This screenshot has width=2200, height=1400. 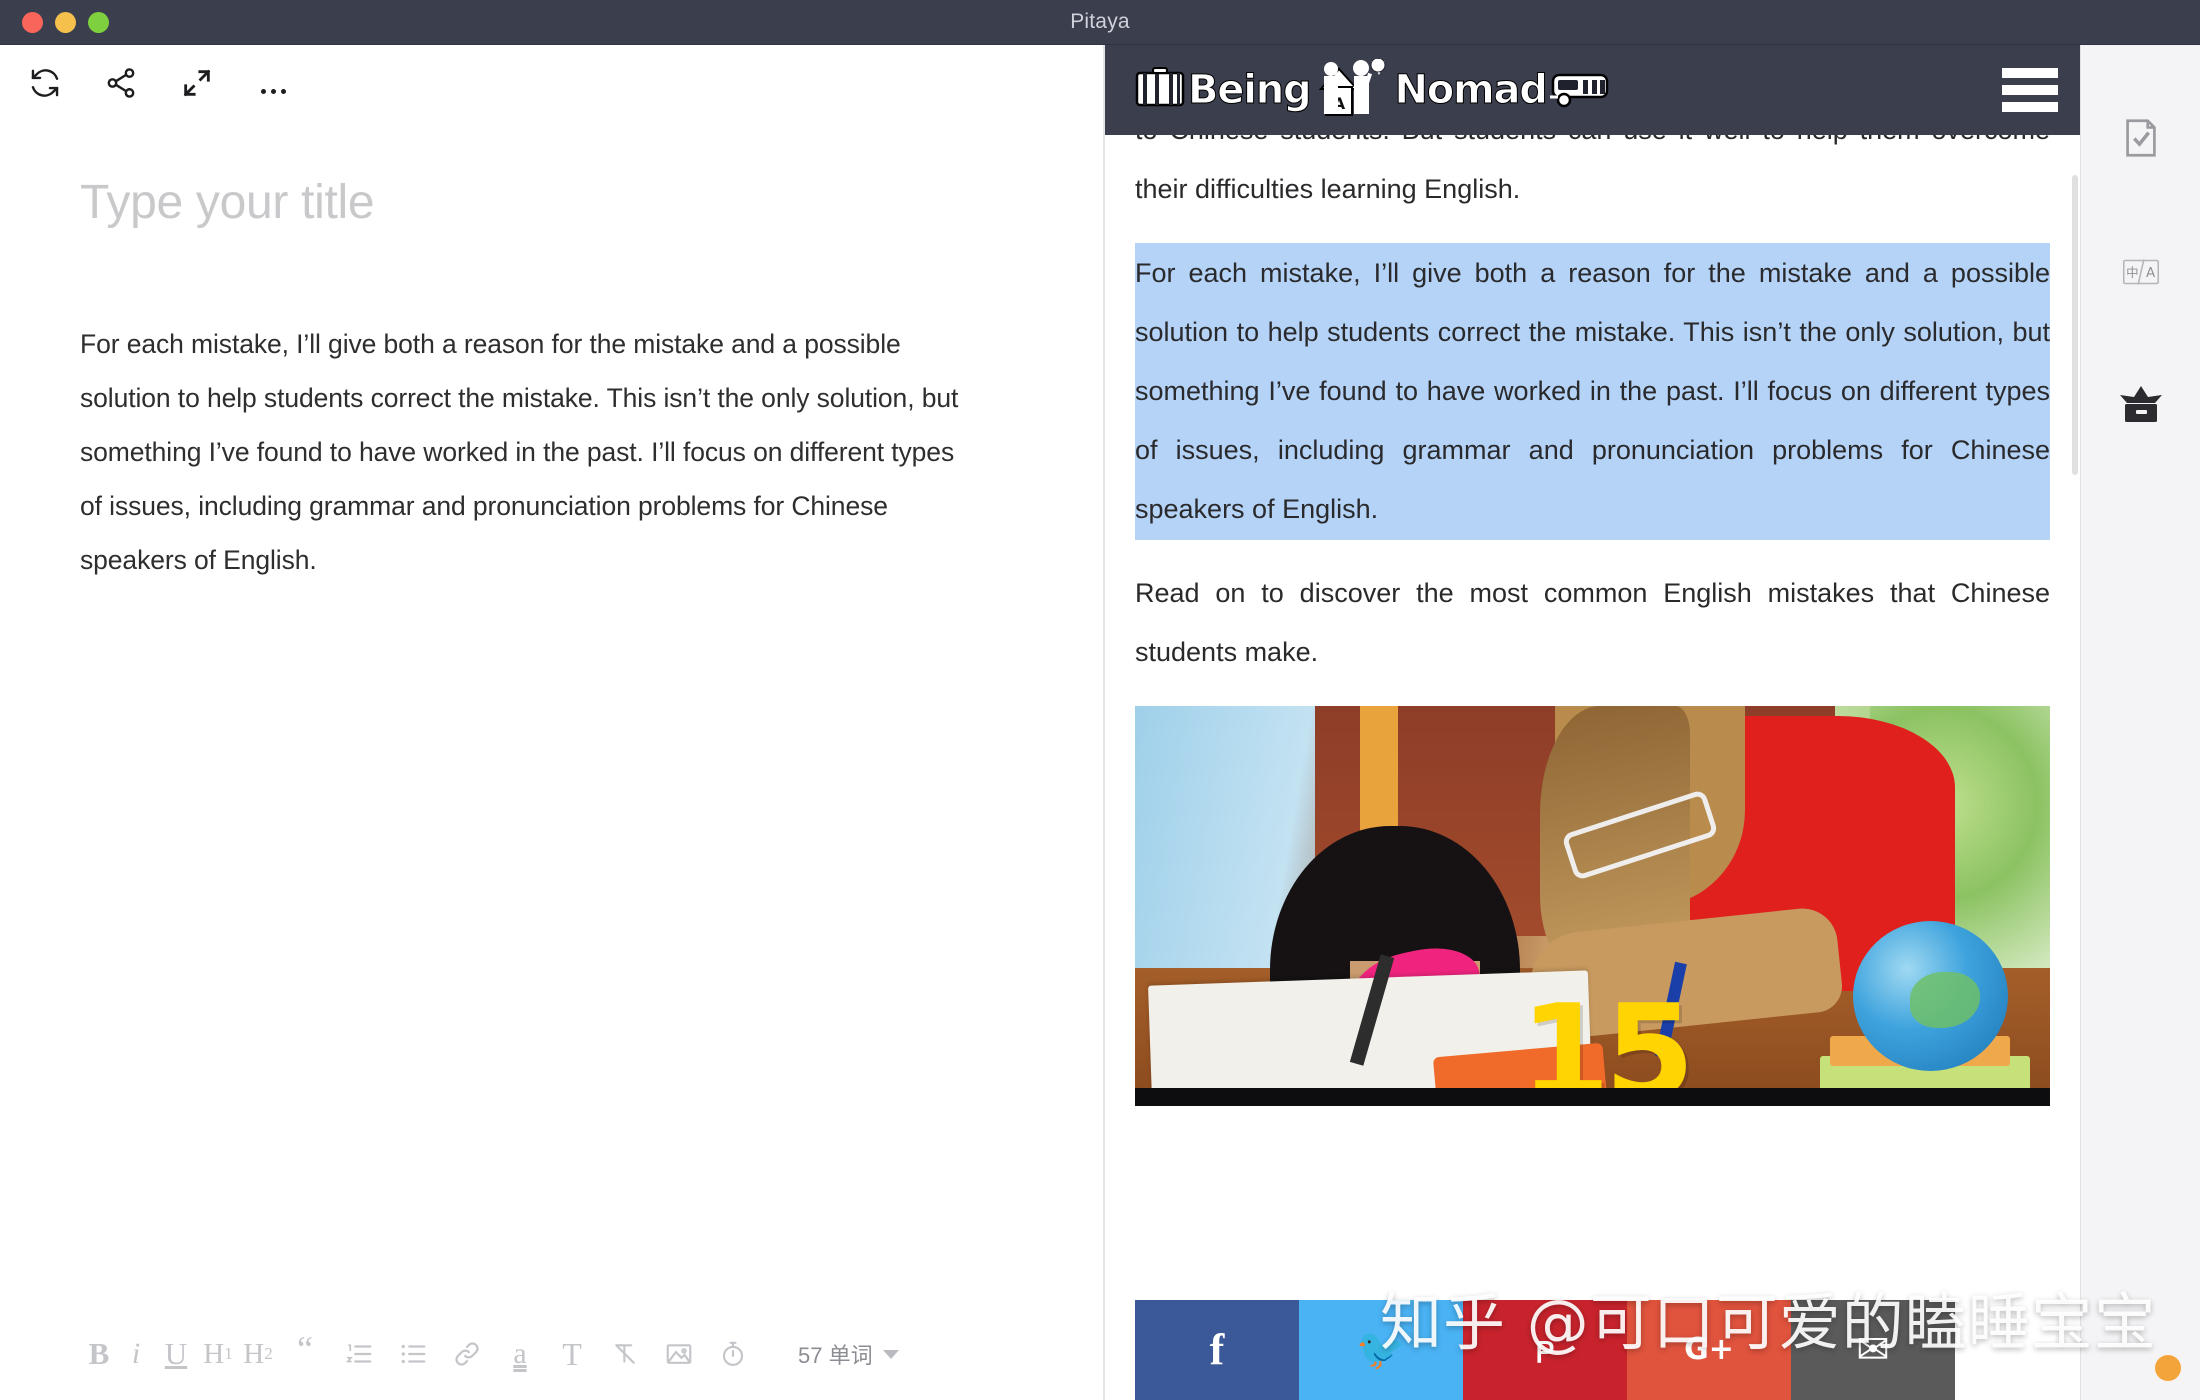 What do you see at coordinates (32, 22) in the screenshot?
I see `close-button` at bounding box center [32, 22].